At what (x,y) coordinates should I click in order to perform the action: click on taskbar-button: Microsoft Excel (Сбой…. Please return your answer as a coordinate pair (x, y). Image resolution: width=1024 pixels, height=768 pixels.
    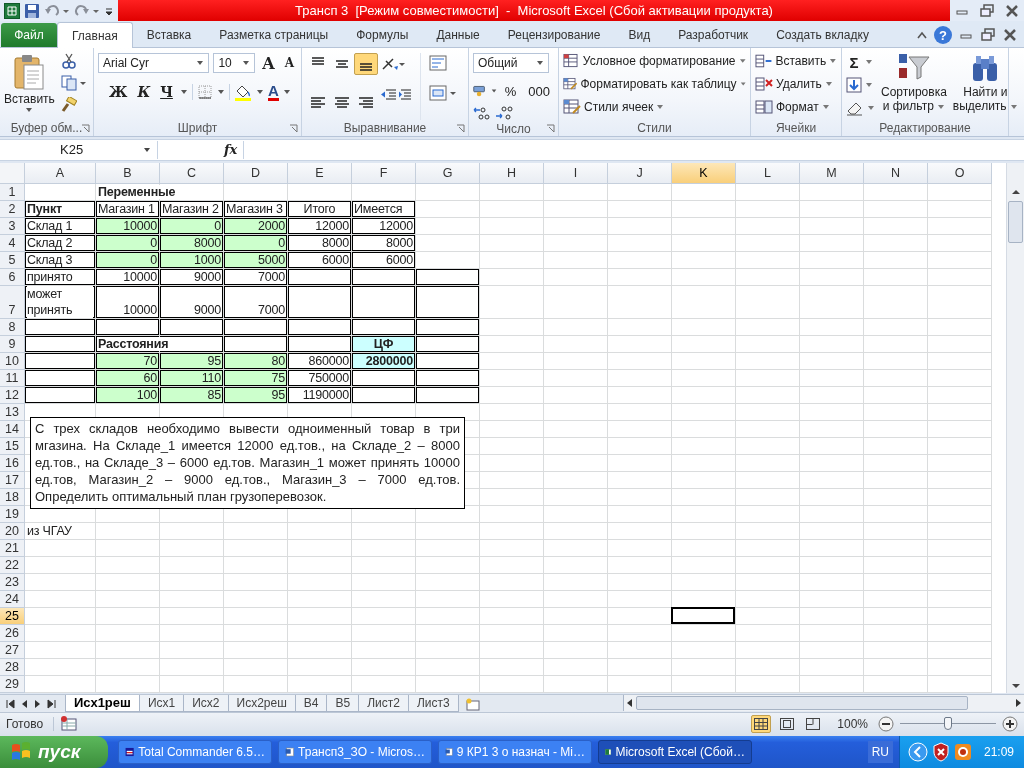
    Looking at the image, I should click on (675, 752).